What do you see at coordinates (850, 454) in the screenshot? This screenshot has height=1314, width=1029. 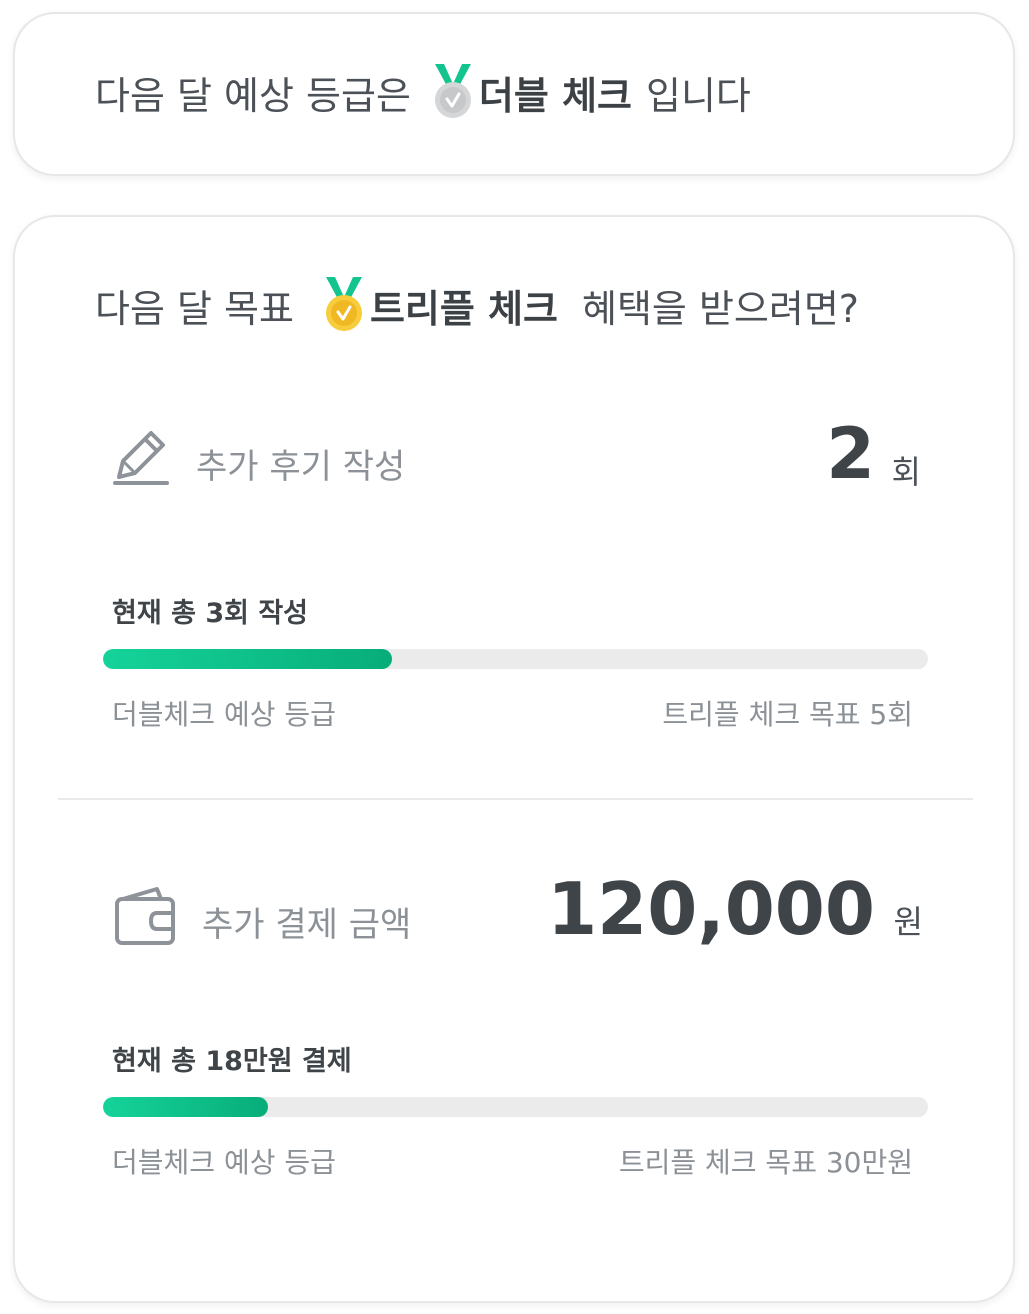 I see `extra-review-count: 2` at bounding box center [850, 454].